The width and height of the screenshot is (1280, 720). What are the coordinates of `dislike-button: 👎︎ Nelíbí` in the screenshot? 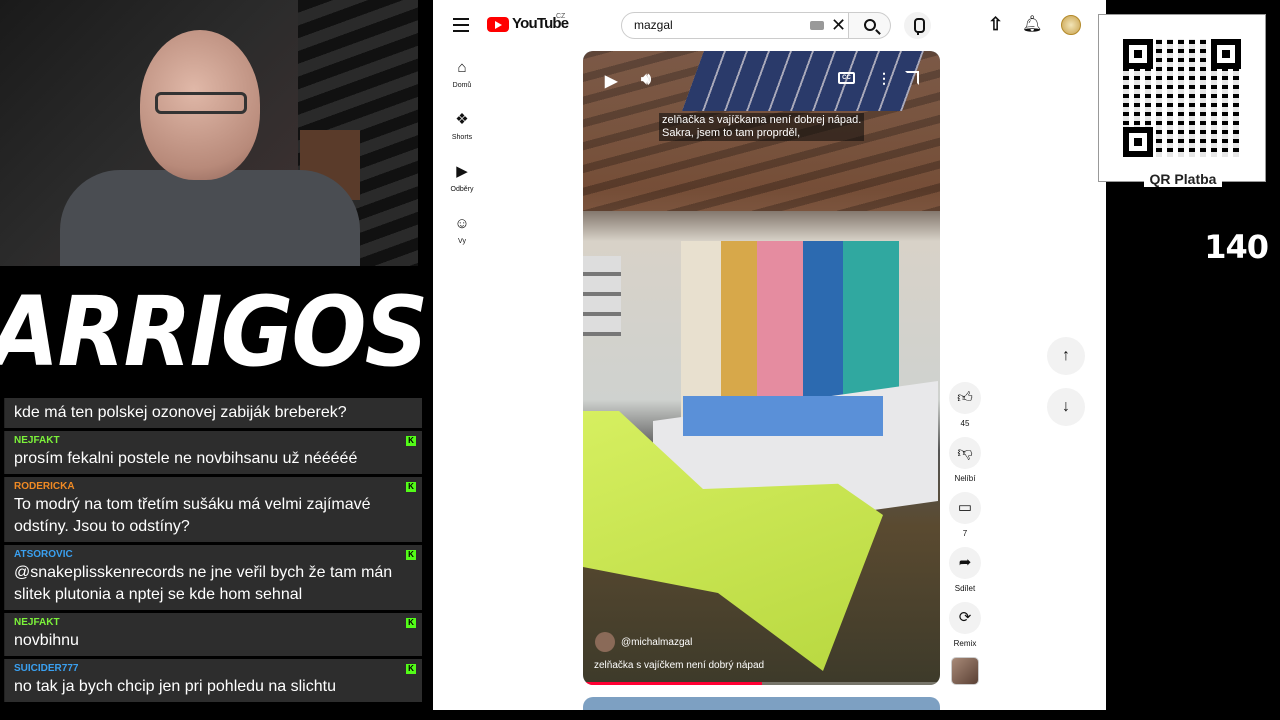 It's located at (965, 460).